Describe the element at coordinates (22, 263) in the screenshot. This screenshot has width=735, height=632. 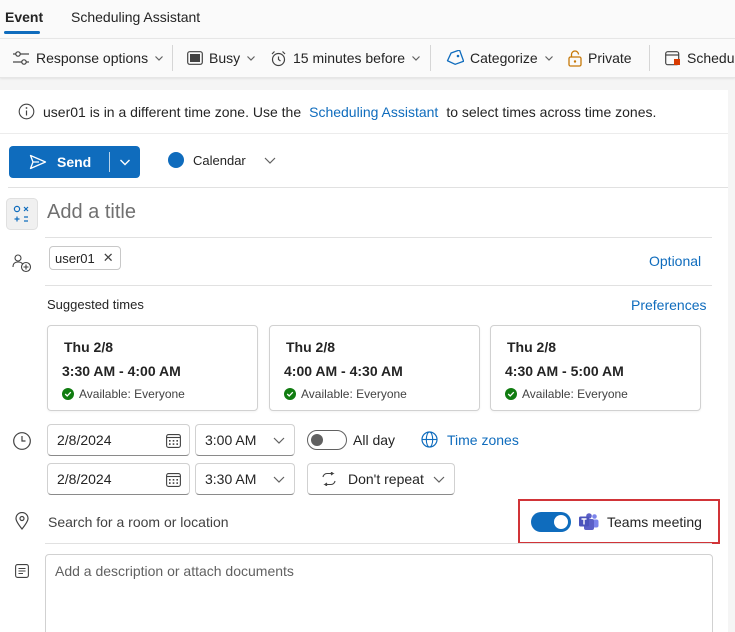
I see `add-people-icon` at that location.